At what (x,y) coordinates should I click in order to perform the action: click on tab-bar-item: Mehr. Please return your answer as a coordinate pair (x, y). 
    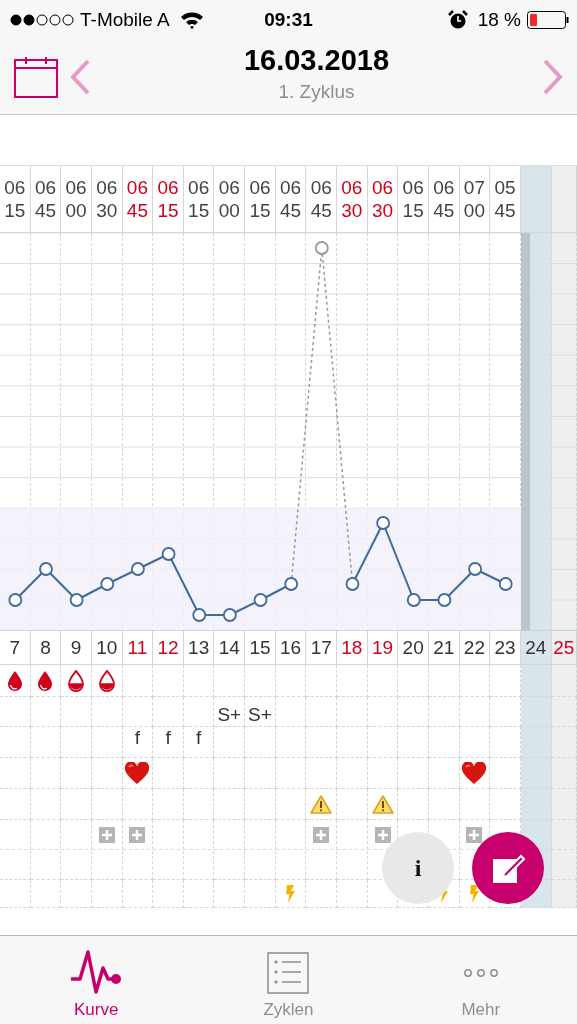
    Looking at the image, I should click on (480, 980).